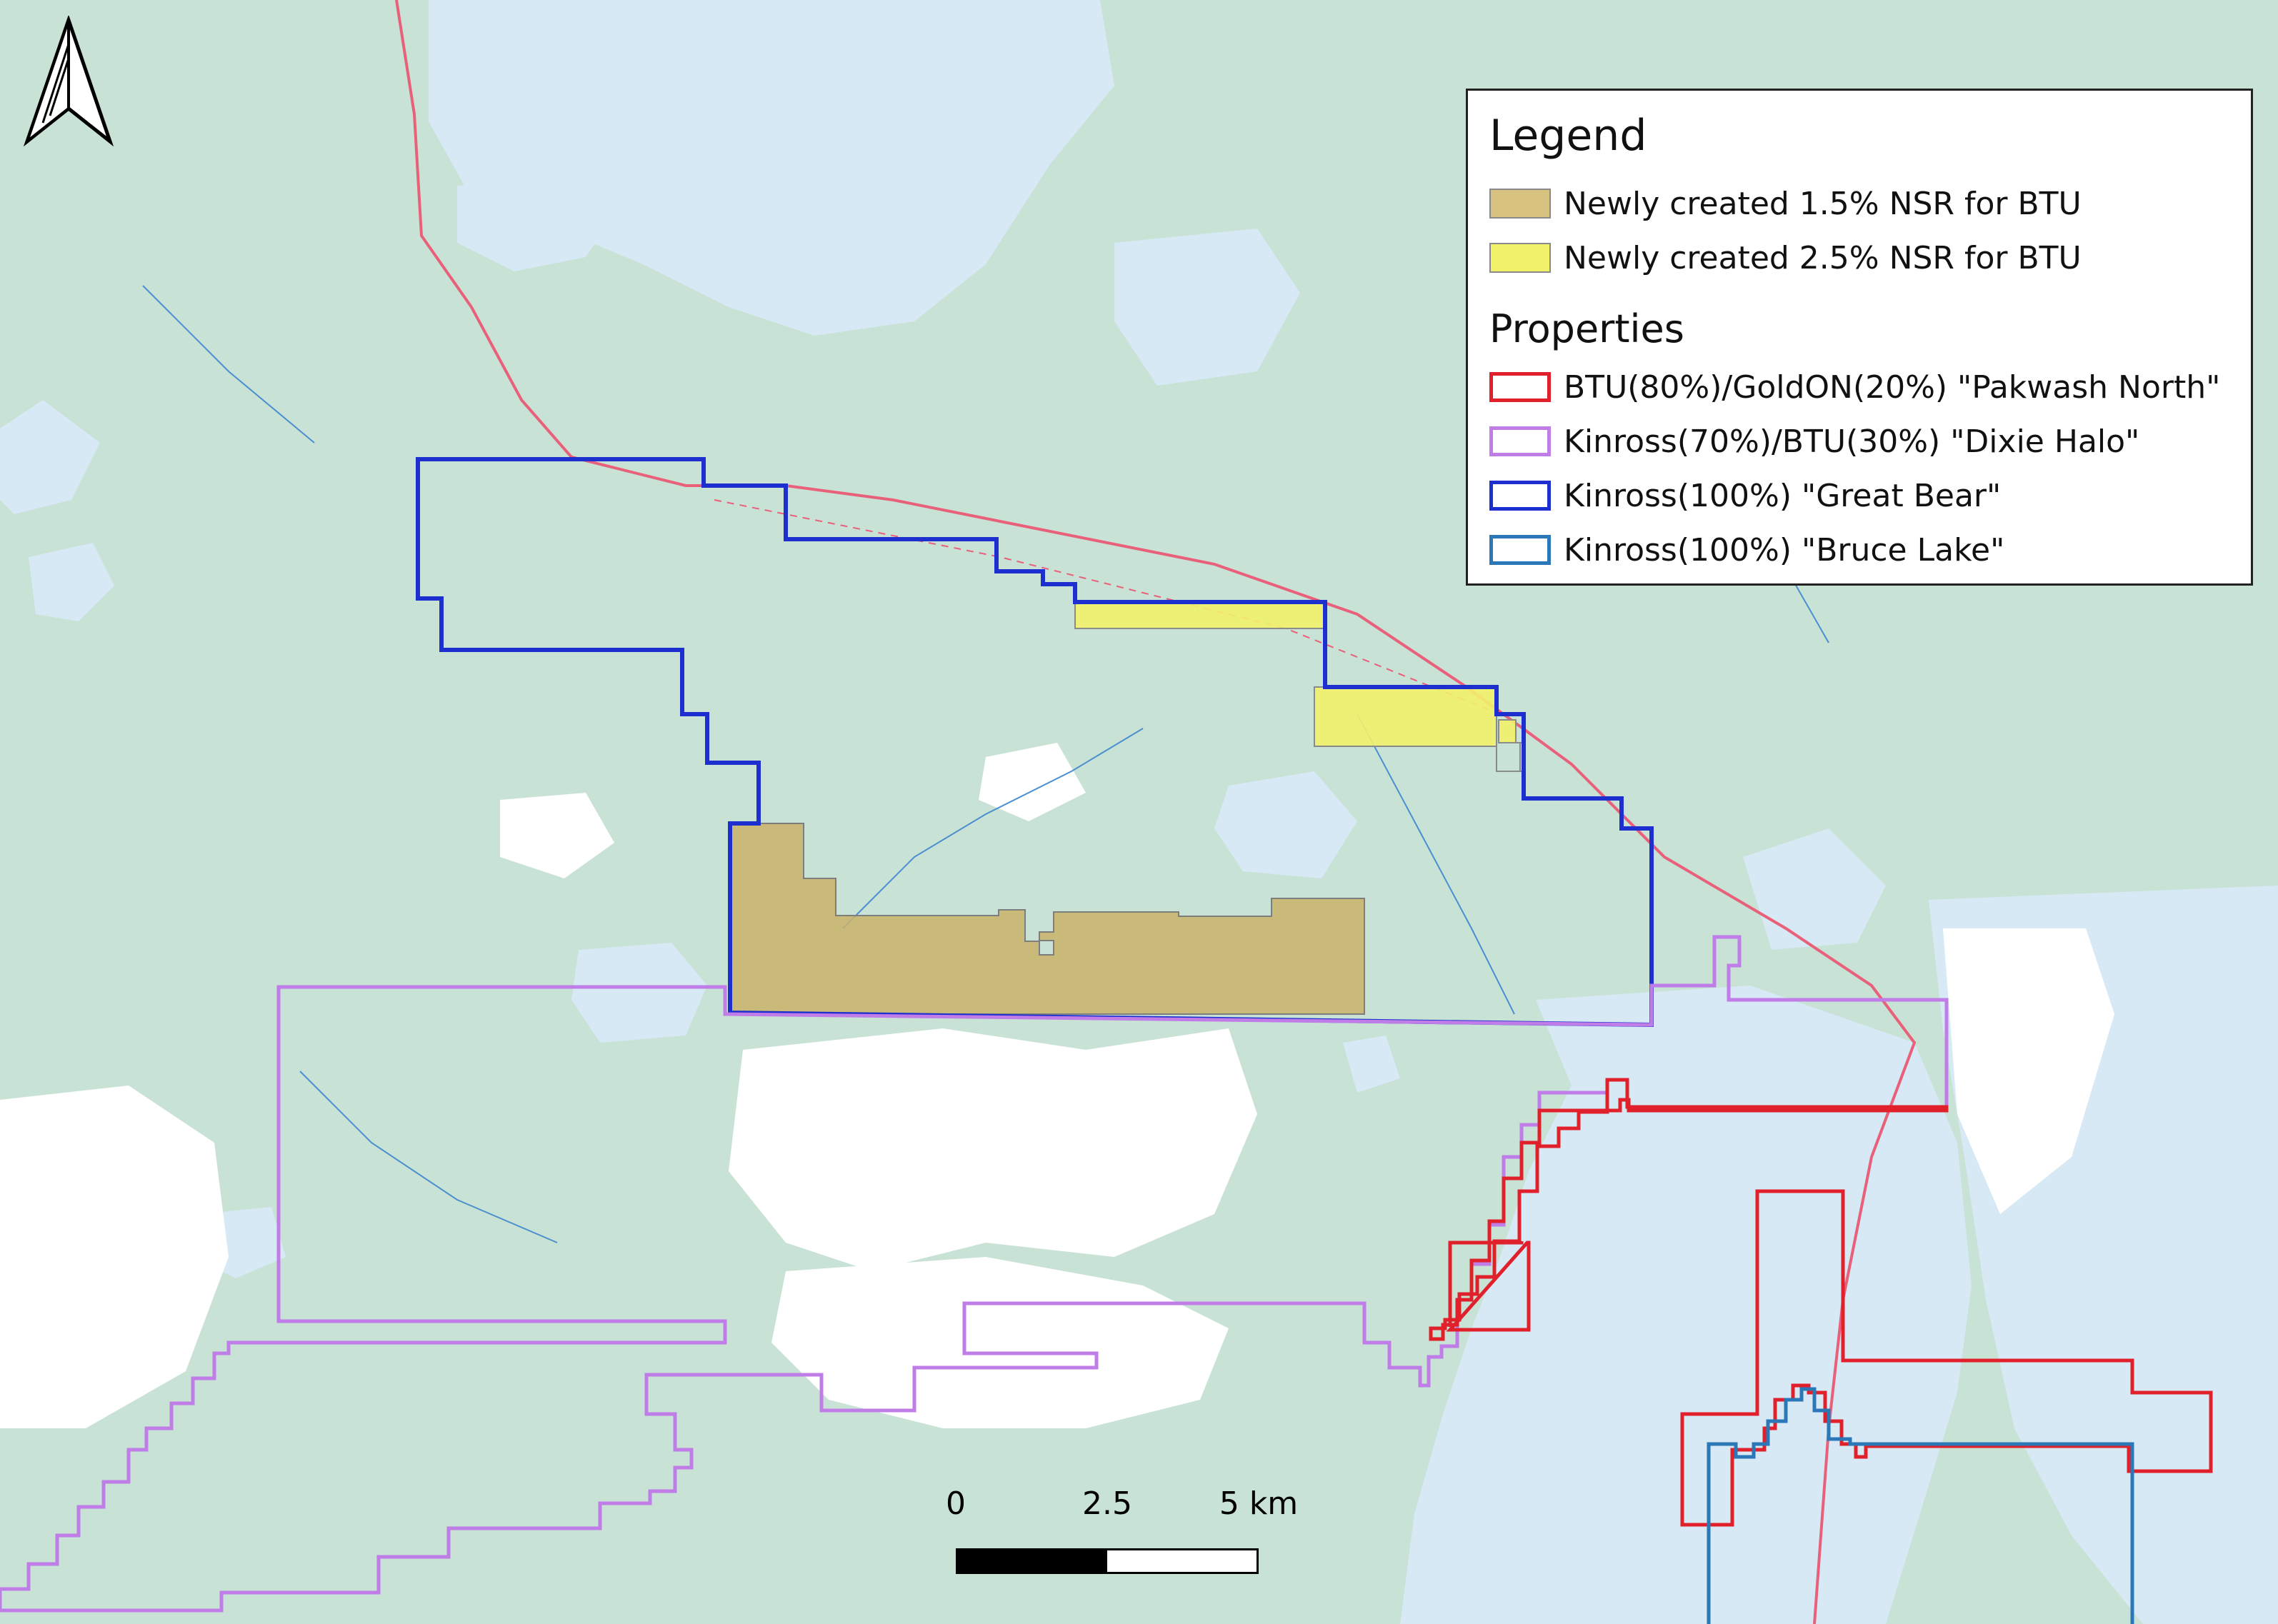 Image resolution: width=2278 pixels, height=1624 pixels. What do you see at coordinates (1107, 1503) in the screenshot?
I see `scale-tick-2.5: 2.5` at bounding box center [1107, 1503].